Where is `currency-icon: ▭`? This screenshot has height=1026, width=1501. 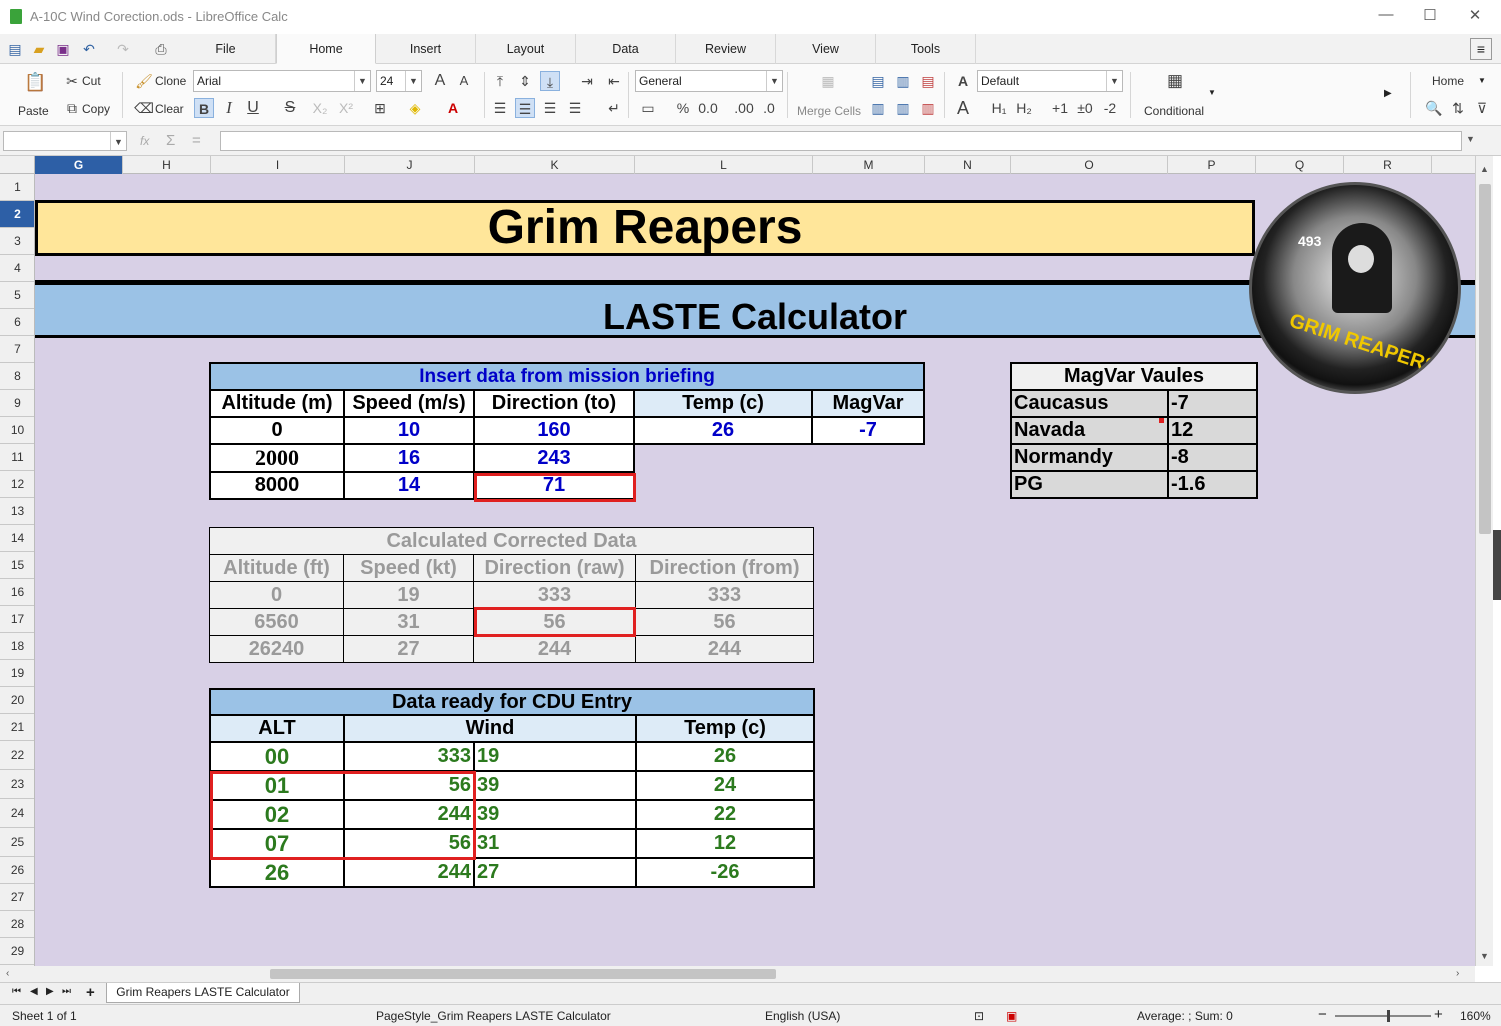
currency-icon: ▭ is located at coordinates (648, 108).